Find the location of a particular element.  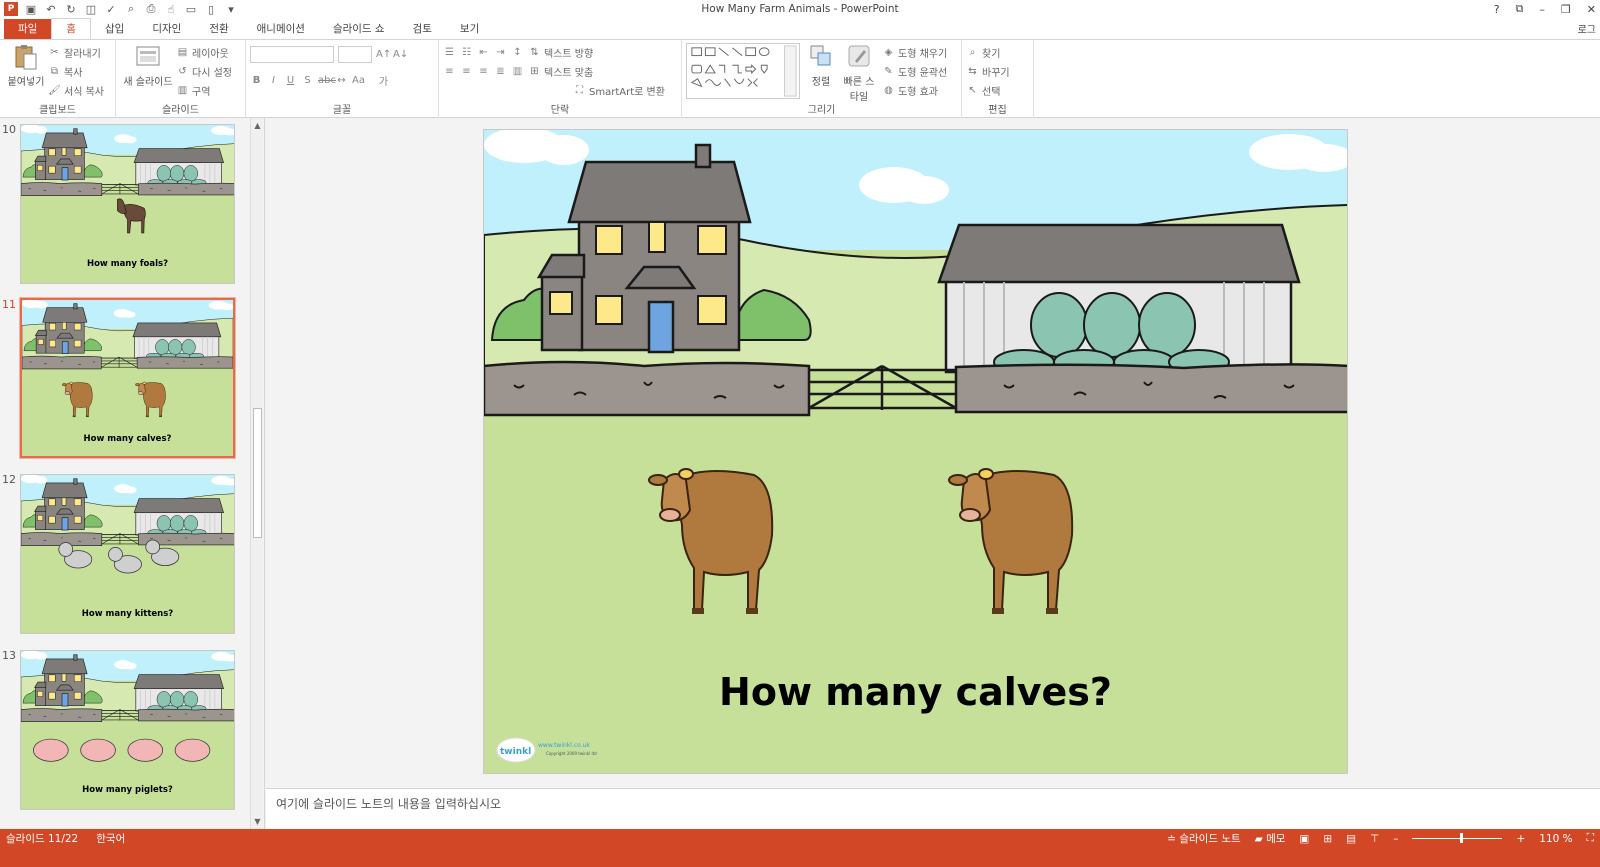

cut-button: ✂ 잘라내기 is located at coordinates (76, 52).